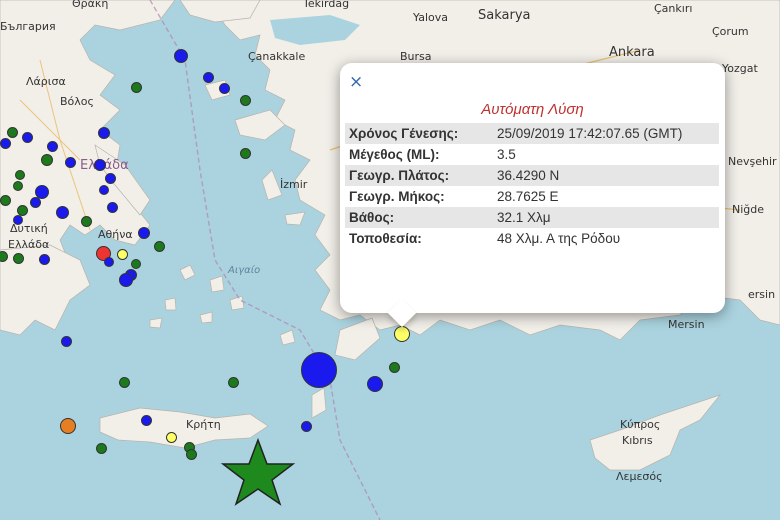 Image resolution: width=780 pixels, height=520 pixels. I want to click on label-ellada-west: Ελλάδα, so click(29, 244).